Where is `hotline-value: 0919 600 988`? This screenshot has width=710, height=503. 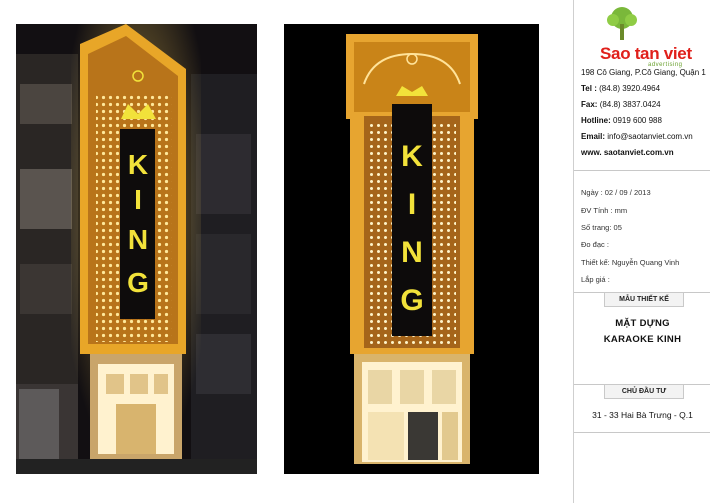
hotline-value: 0919 600 988 is located at coordinates (637, 120).